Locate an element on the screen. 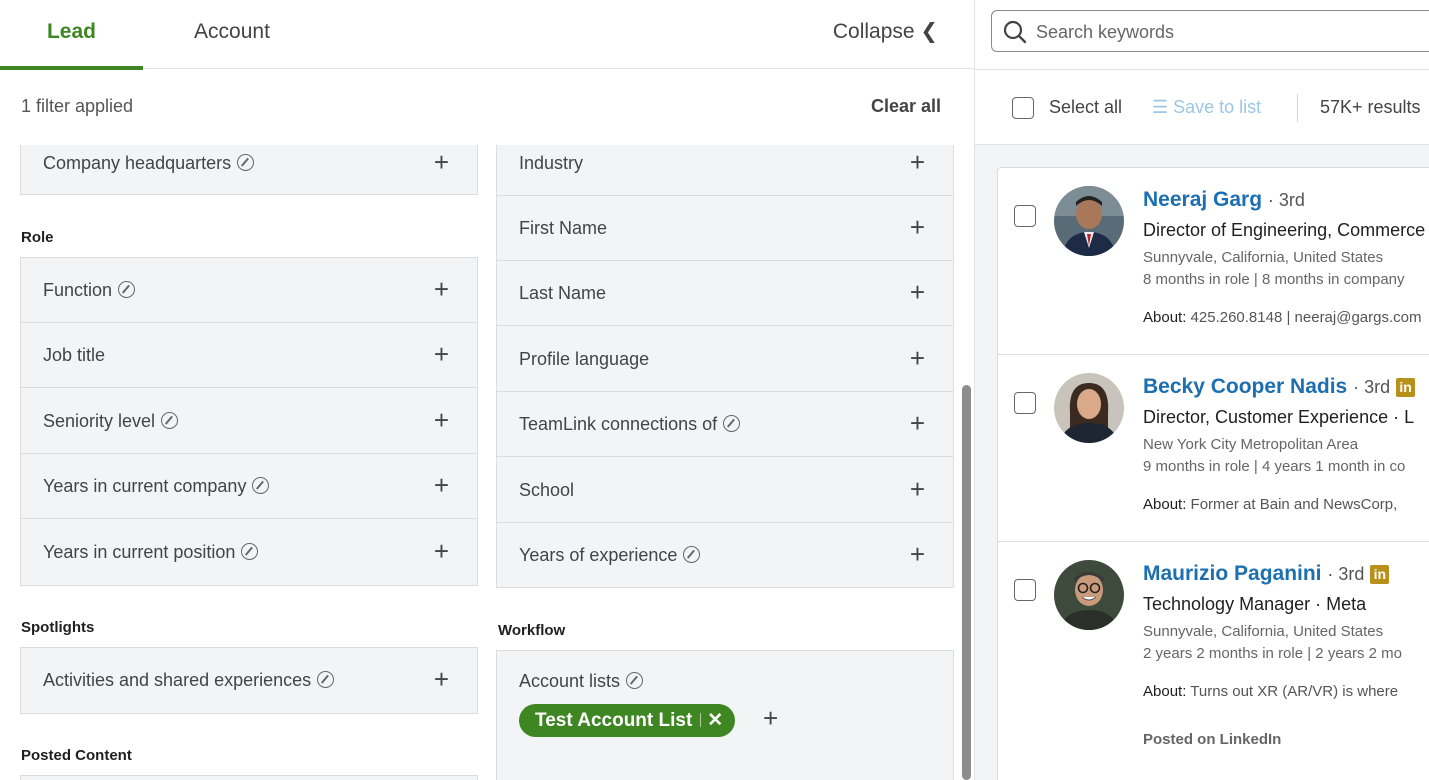 Image resolution: width=1429 pixels, height=780 pixels. clear-all-button: Clear all is located at coordinates (906, 106).